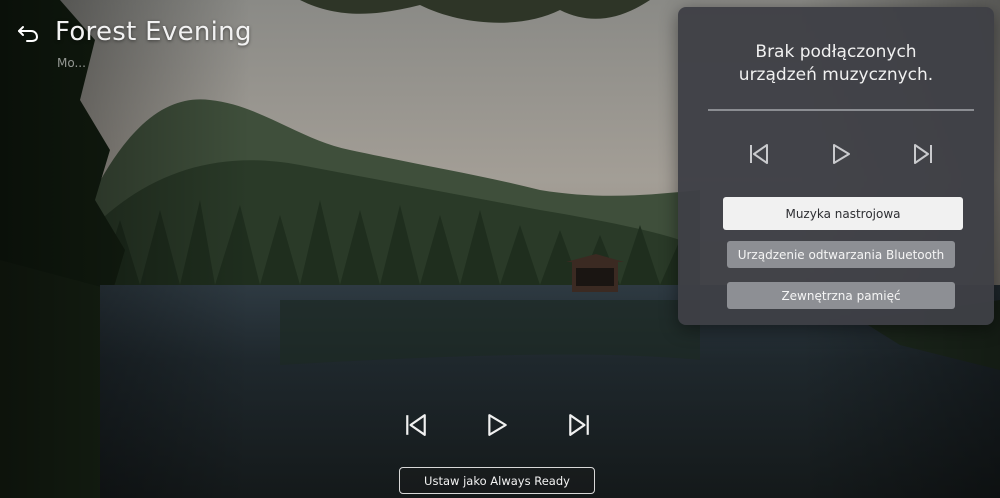  What do you see at coordinates (841, 254) in the screenshot?
I see `bluetooth-device-button: Urządzenie odtwarzania Bluetooth` at bounding box center [841, 254].